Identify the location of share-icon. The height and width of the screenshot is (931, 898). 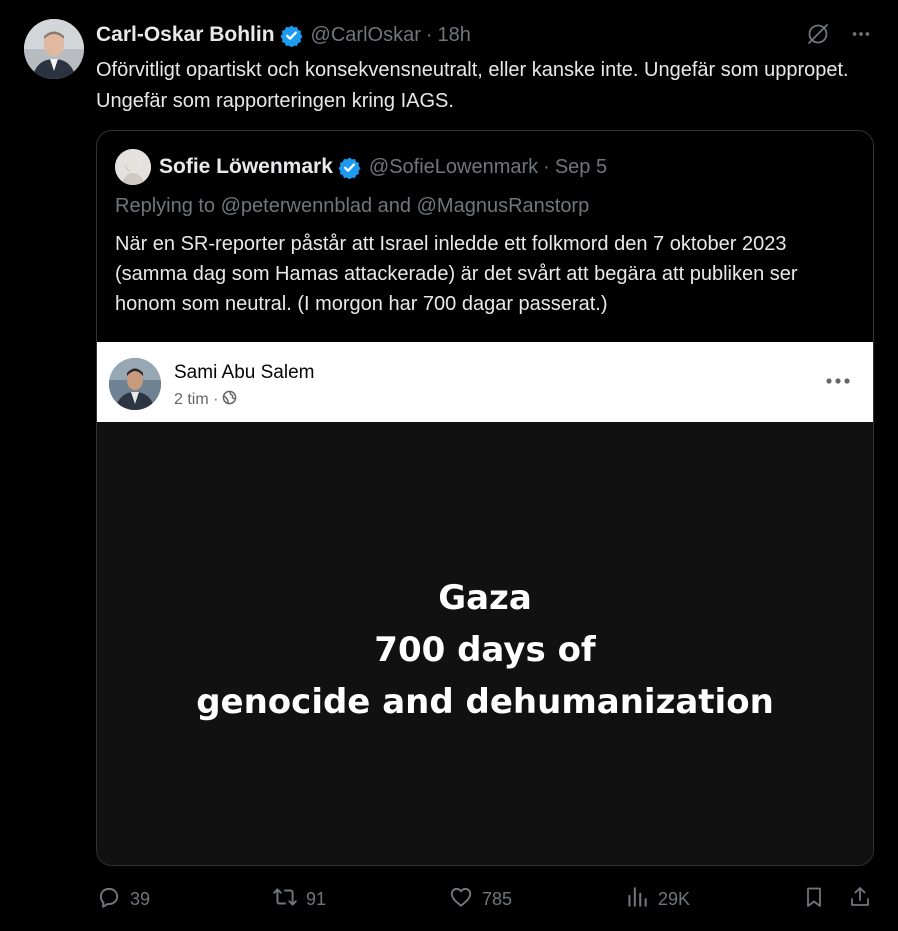
(860, 899).